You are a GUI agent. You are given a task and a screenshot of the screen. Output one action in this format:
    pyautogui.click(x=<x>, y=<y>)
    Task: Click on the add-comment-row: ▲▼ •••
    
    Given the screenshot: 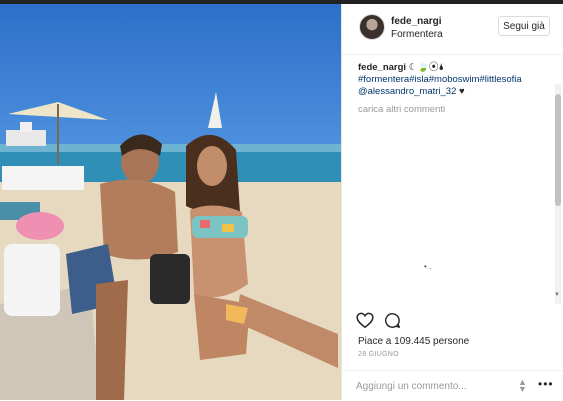 What is the action you would take?
    pyautogui.click(x=452, y=385)
    